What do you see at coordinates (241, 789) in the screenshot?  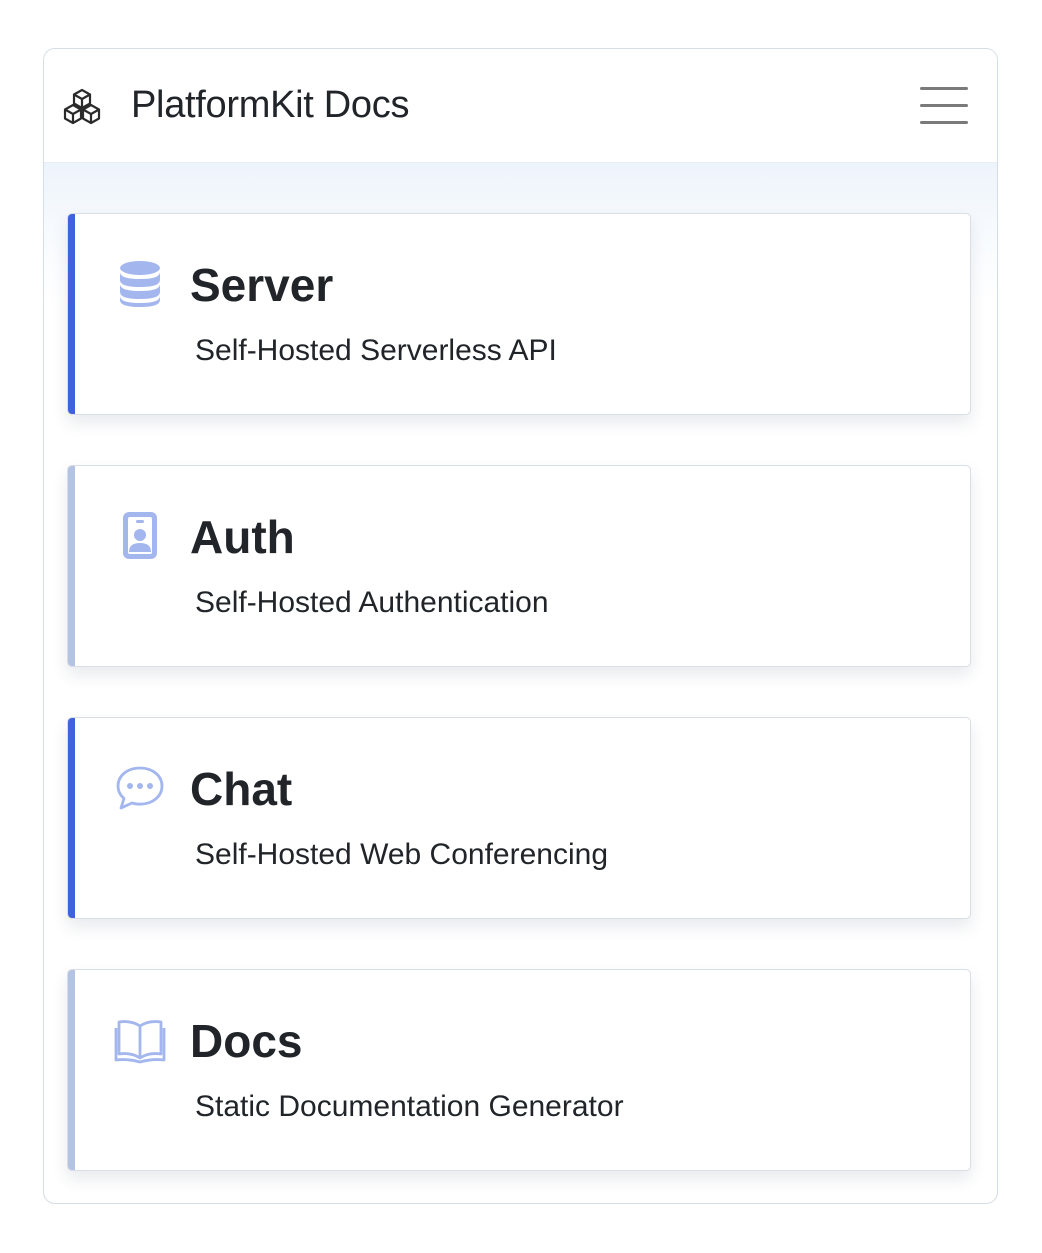 I see `card-title: Chat` at bounding box center [241, 789].